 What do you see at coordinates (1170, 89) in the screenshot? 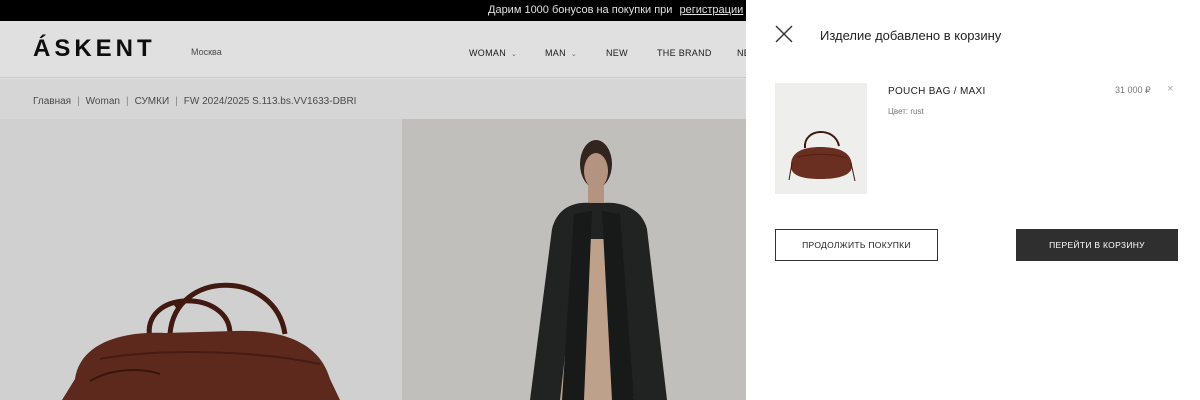
I see `remove-item-icon: ×` at bounding box center [1170, 89].